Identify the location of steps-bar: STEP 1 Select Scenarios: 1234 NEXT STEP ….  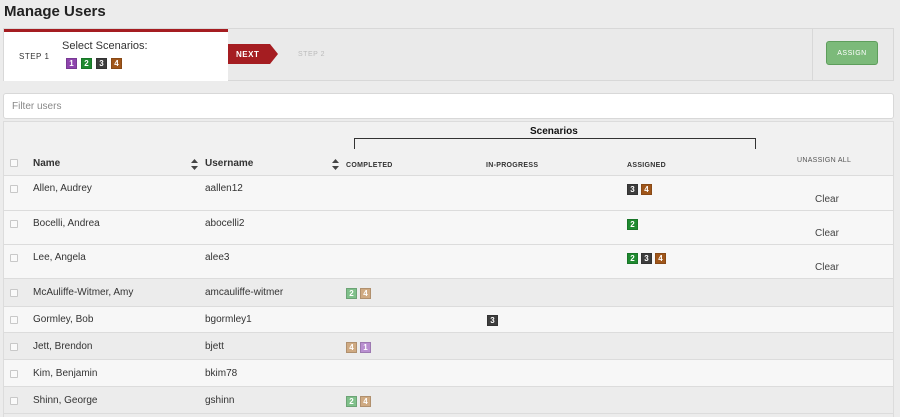
(448, 54).